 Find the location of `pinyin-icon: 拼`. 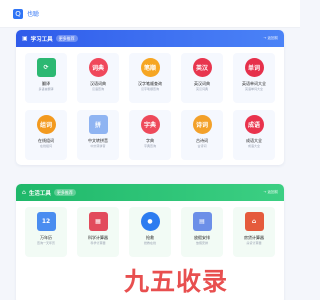

pinyin-icon: 拼 is located at coordinates (98, 124).